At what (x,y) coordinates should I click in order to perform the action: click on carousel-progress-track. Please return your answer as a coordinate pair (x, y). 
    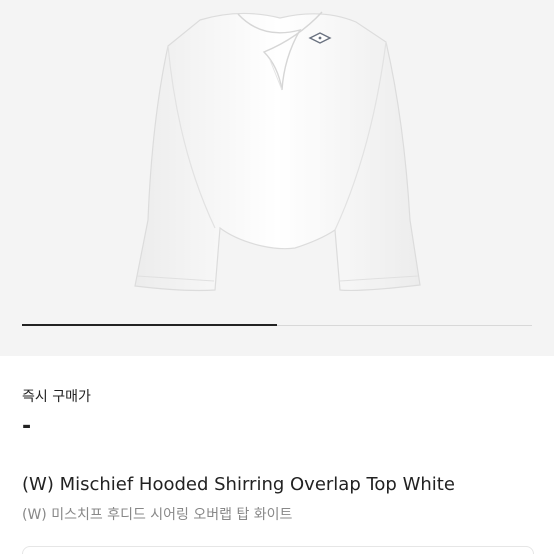
    Looking at the image, I should click on (277, 325).